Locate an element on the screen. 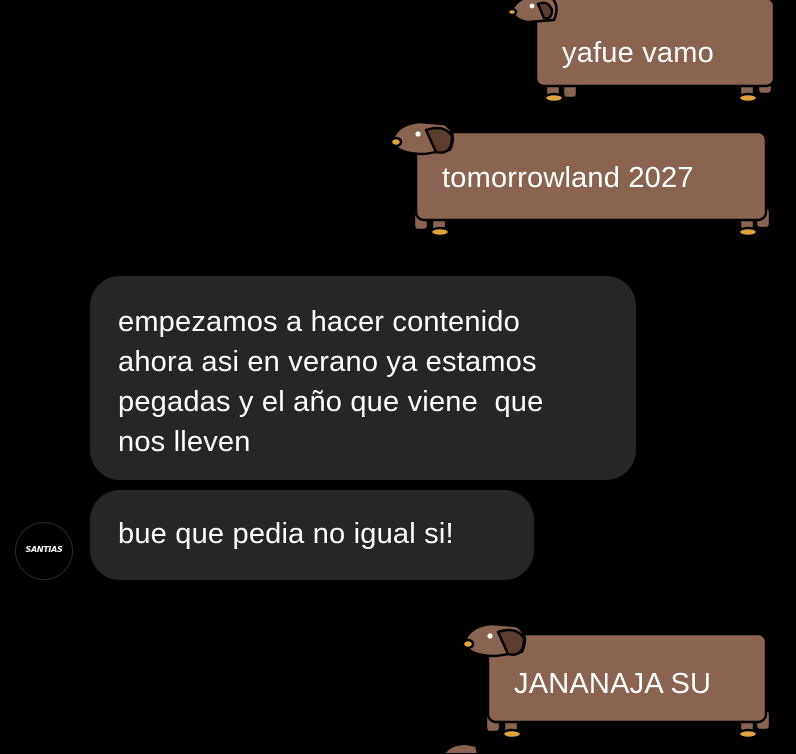  partial-dachshund-icon is located at coordinates (461, 748).